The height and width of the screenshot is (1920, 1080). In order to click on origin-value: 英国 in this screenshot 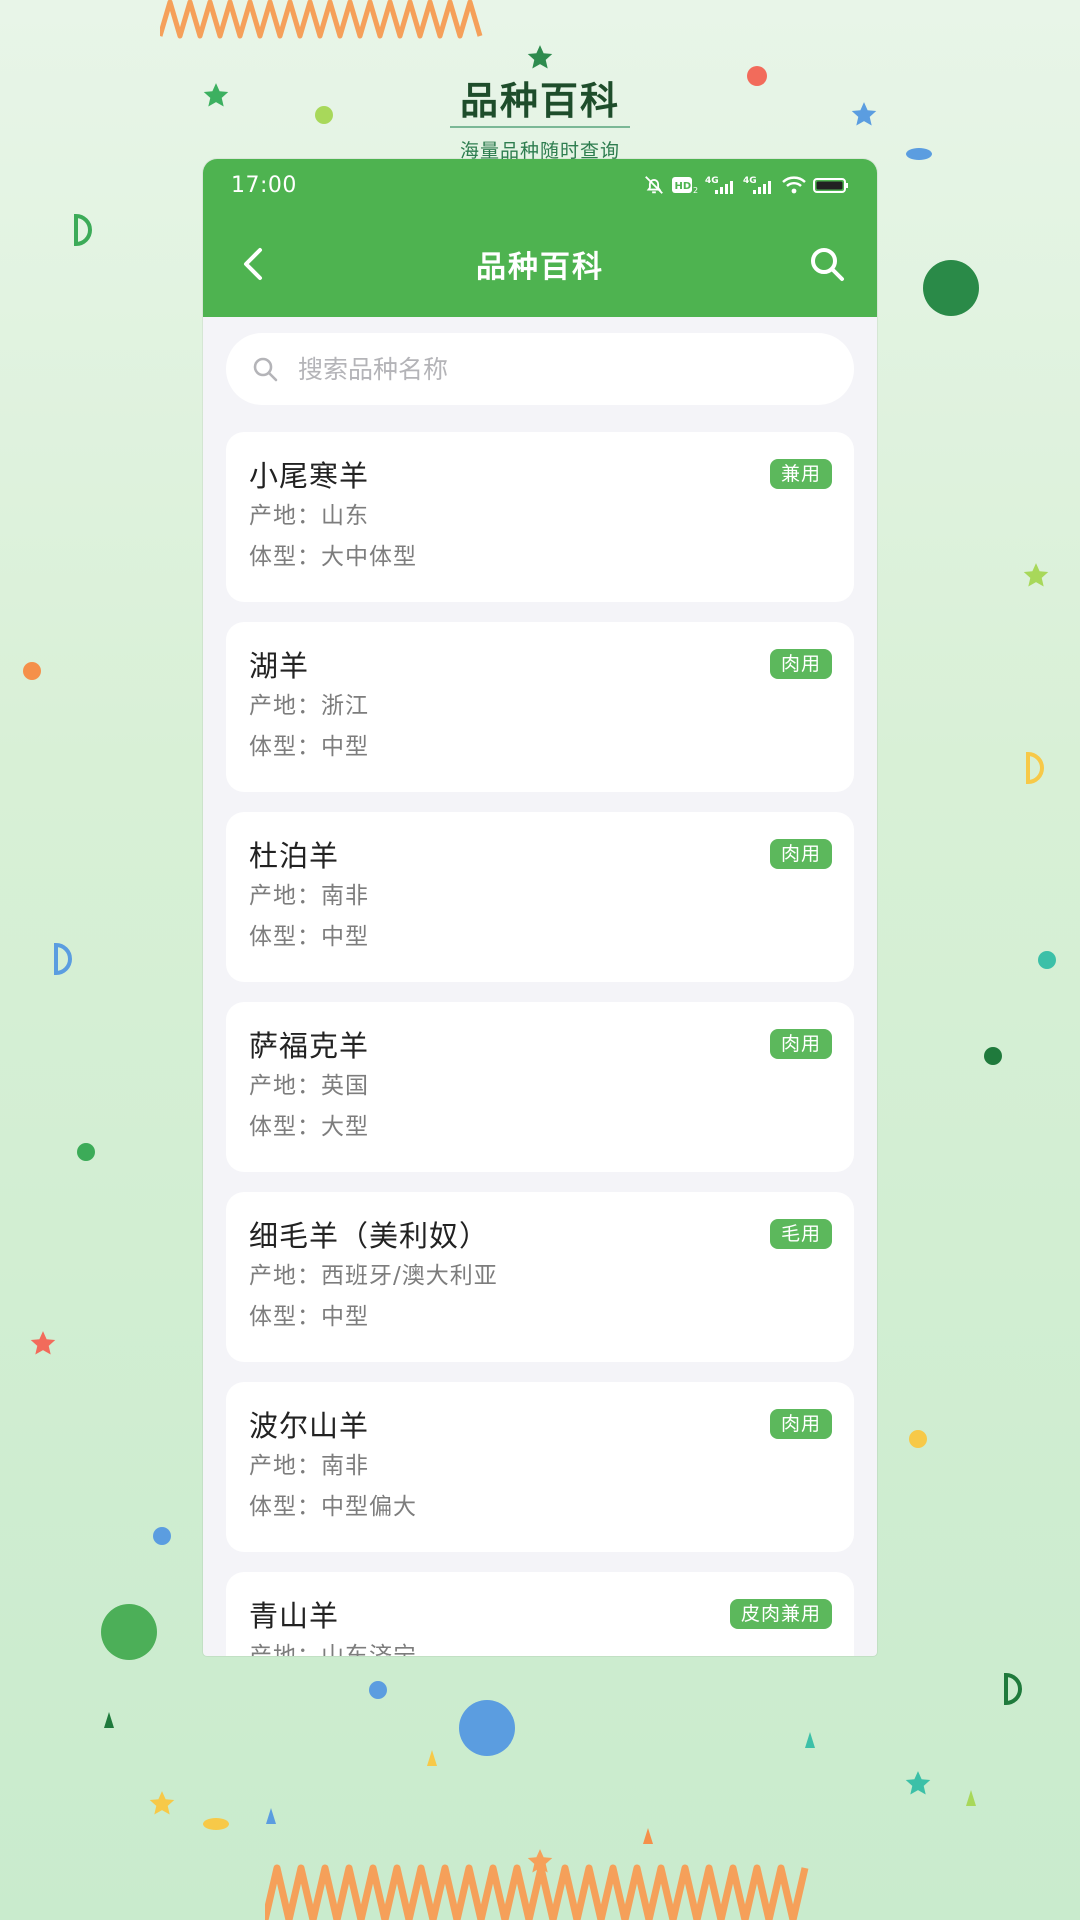, I will do `click(345, 1086)`.